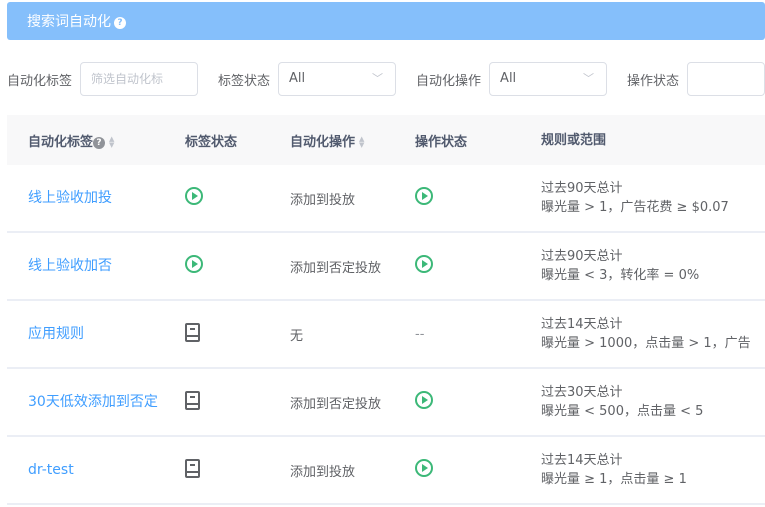 The image size is (765, 507). Describe the element at coordinates (548, 79) in the screenshot. I see `action-select: All ﹀` at that location.